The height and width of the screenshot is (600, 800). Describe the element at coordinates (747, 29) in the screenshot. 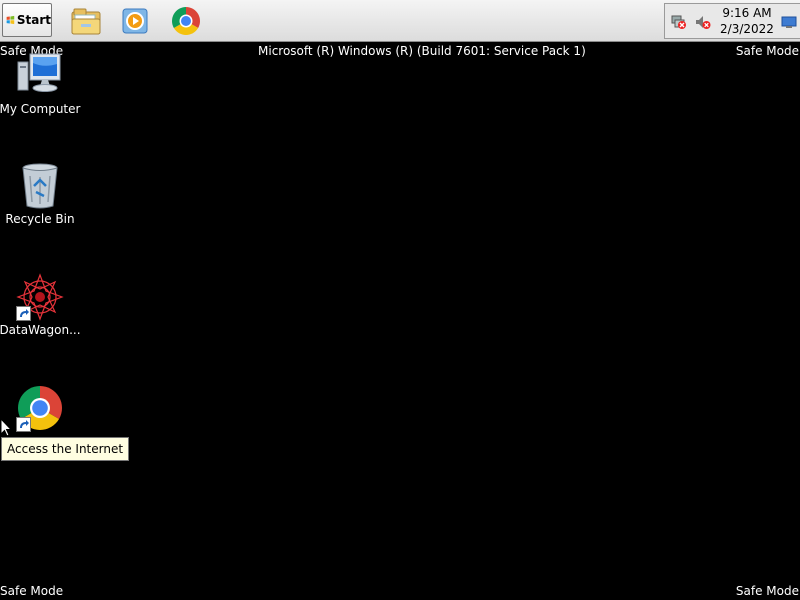

I see `clock-date: 2/3/2022` at that location.